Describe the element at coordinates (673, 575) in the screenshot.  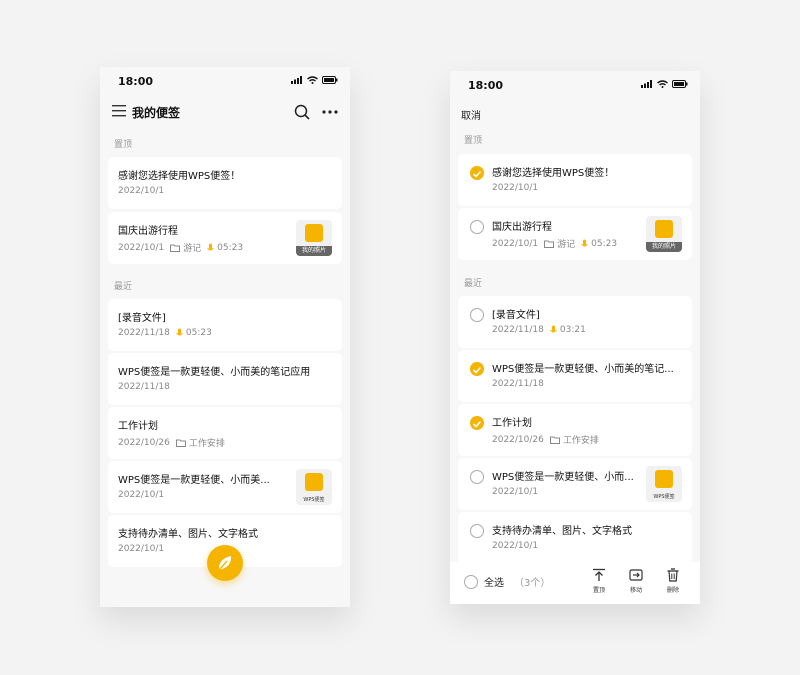
I see `trash-icon` at that location.